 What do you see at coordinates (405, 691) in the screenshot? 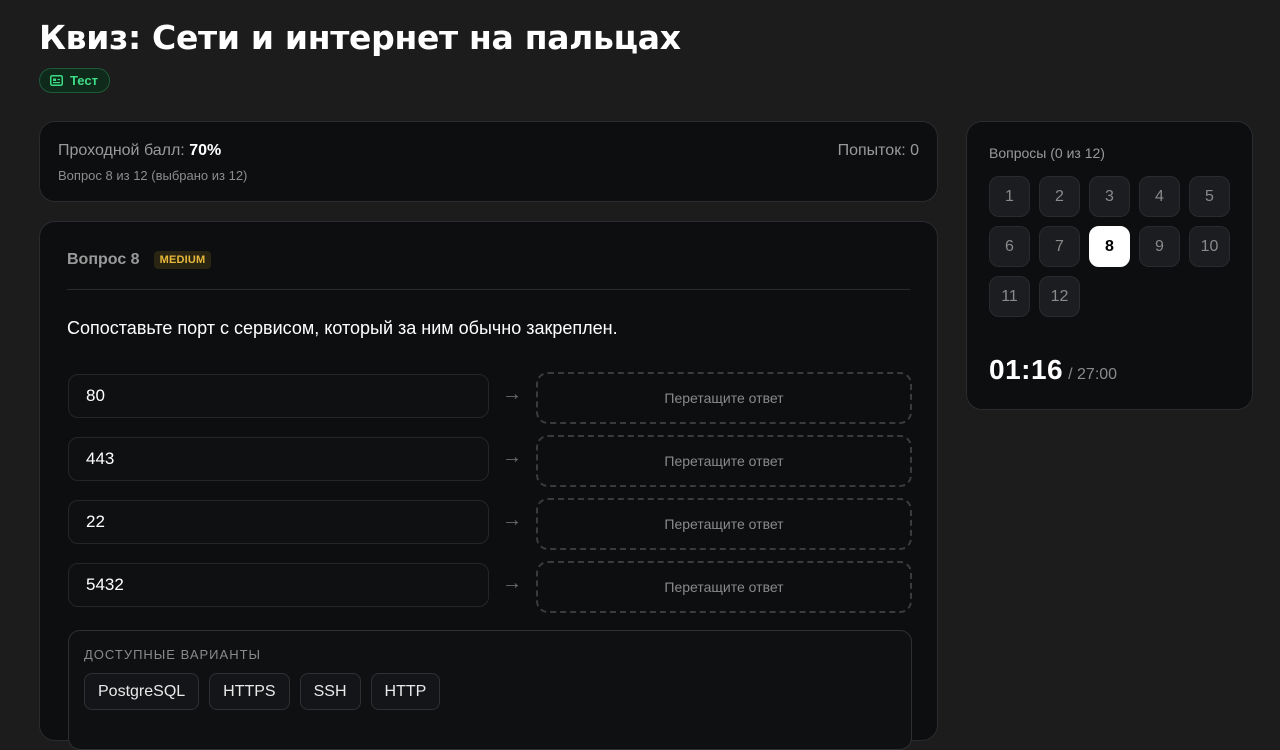
I see `option-chip: HTTP` at bounding box center [405, 691].